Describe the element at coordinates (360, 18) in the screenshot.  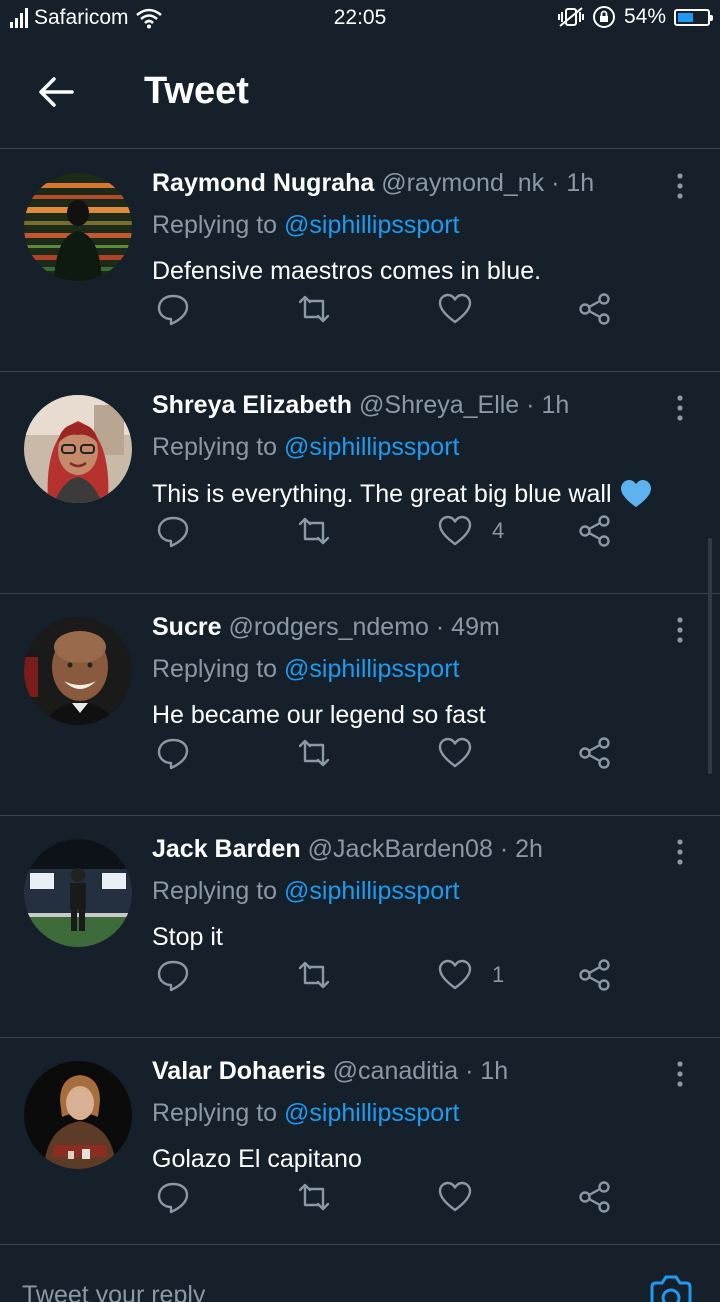
I see `status-bar: Safaricom 22:05 54%` at that location.